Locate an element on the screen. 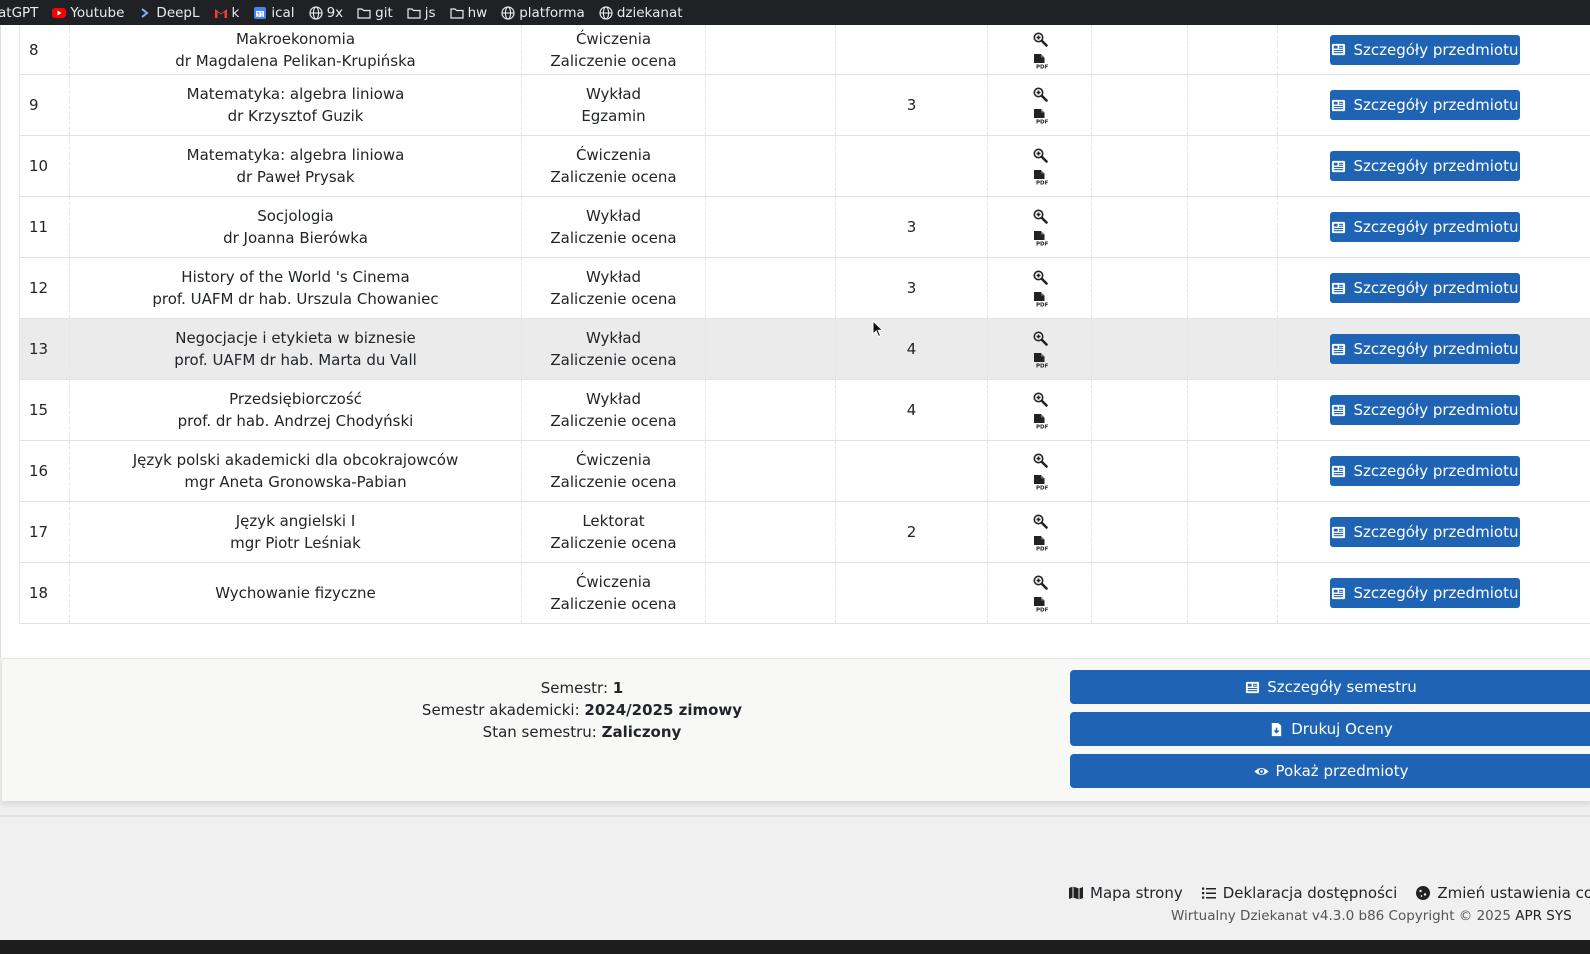 The image size is (1590, 954). bookmark-deepl: DeepL is located at coordinates (169, 12).